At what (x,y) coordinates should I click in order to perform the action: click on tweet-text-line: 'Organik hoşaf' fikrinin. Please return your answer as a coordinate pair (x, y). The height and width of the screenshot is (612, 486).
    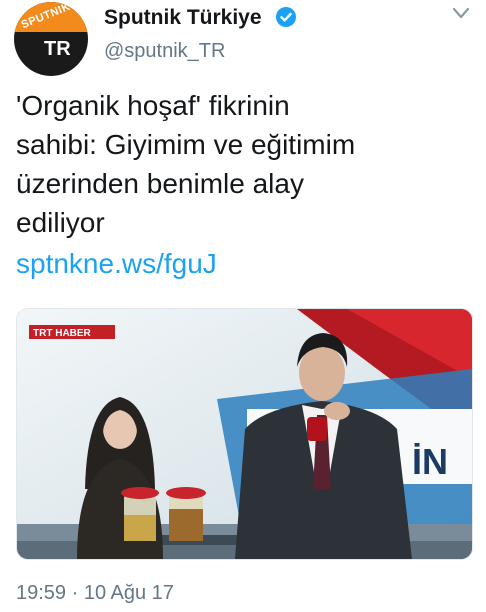
    Looking at the image, I should click on (153, 105).